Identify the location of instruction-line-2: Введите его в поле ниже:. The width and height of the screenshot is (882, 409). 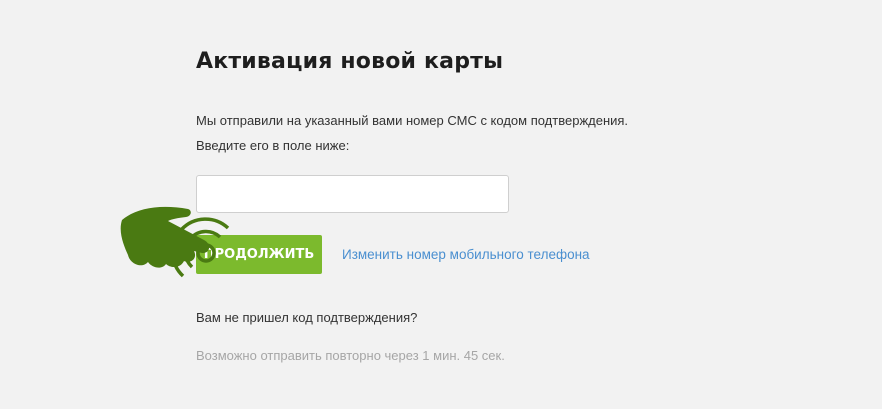
(273, 145).